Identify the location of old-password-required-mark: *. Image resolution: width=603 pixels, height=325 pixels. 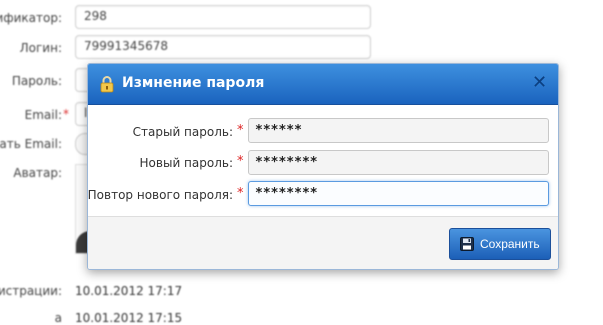
(240, 130).